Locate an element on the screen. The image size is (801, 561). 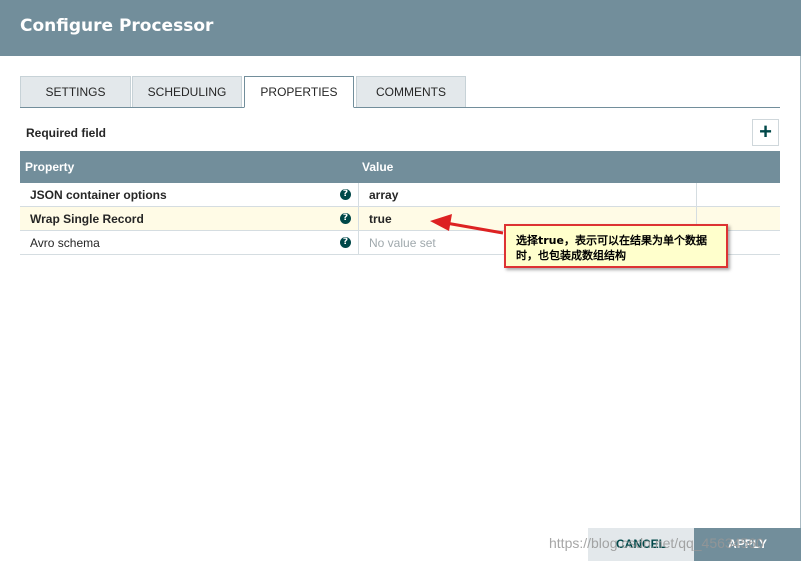
add-property-button: + is located at coordinates (765, 132).